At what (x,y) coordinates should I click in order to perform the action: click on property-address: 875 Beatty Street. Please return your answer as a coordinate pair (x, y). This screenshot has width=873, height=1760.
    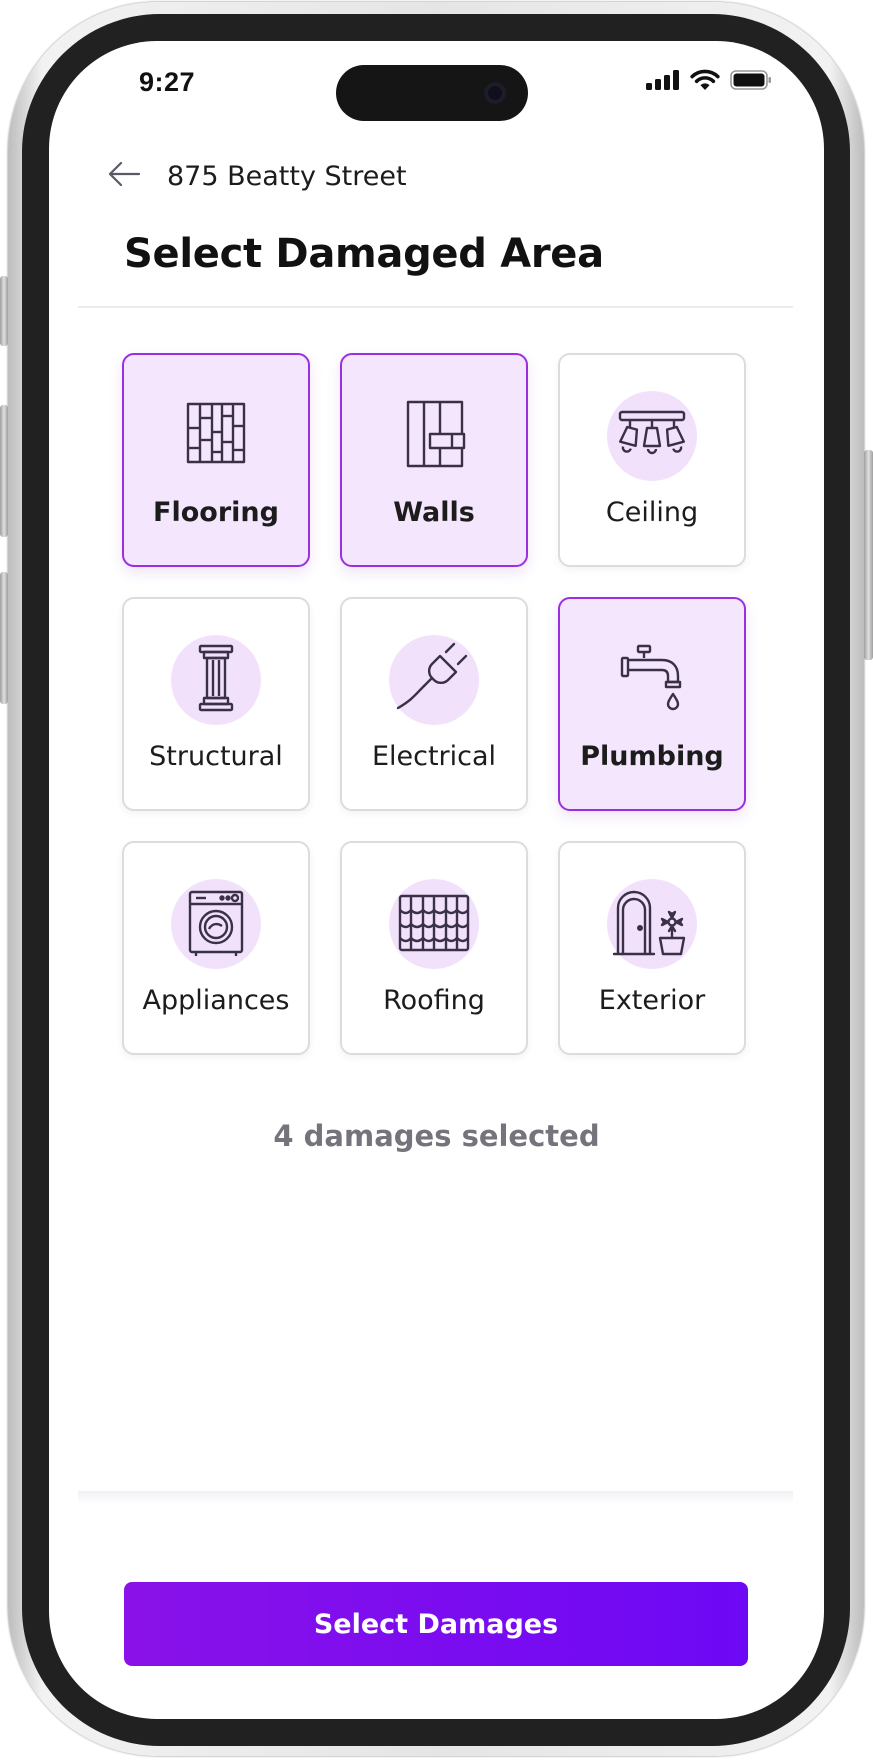
    Looking at the image, I should click on (287, 176).